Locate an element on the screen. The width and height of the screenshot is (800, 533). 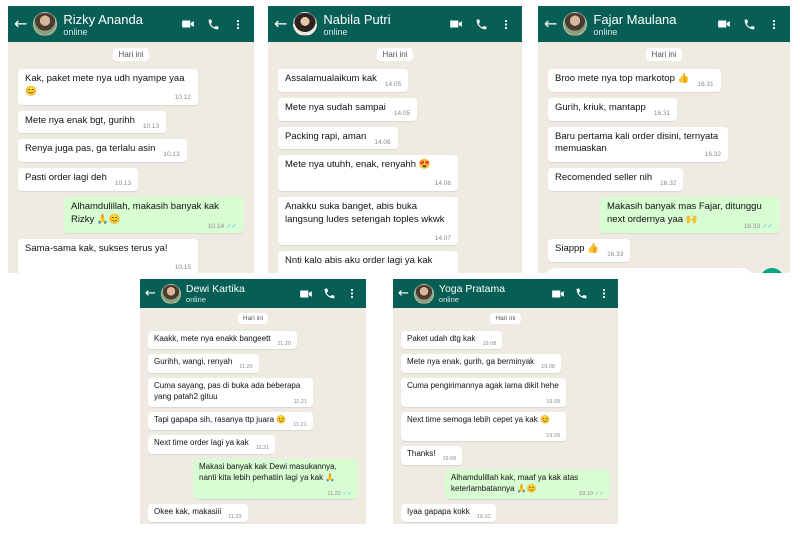
message-timestamp: 14.05 is located at coordinates (402, 113).